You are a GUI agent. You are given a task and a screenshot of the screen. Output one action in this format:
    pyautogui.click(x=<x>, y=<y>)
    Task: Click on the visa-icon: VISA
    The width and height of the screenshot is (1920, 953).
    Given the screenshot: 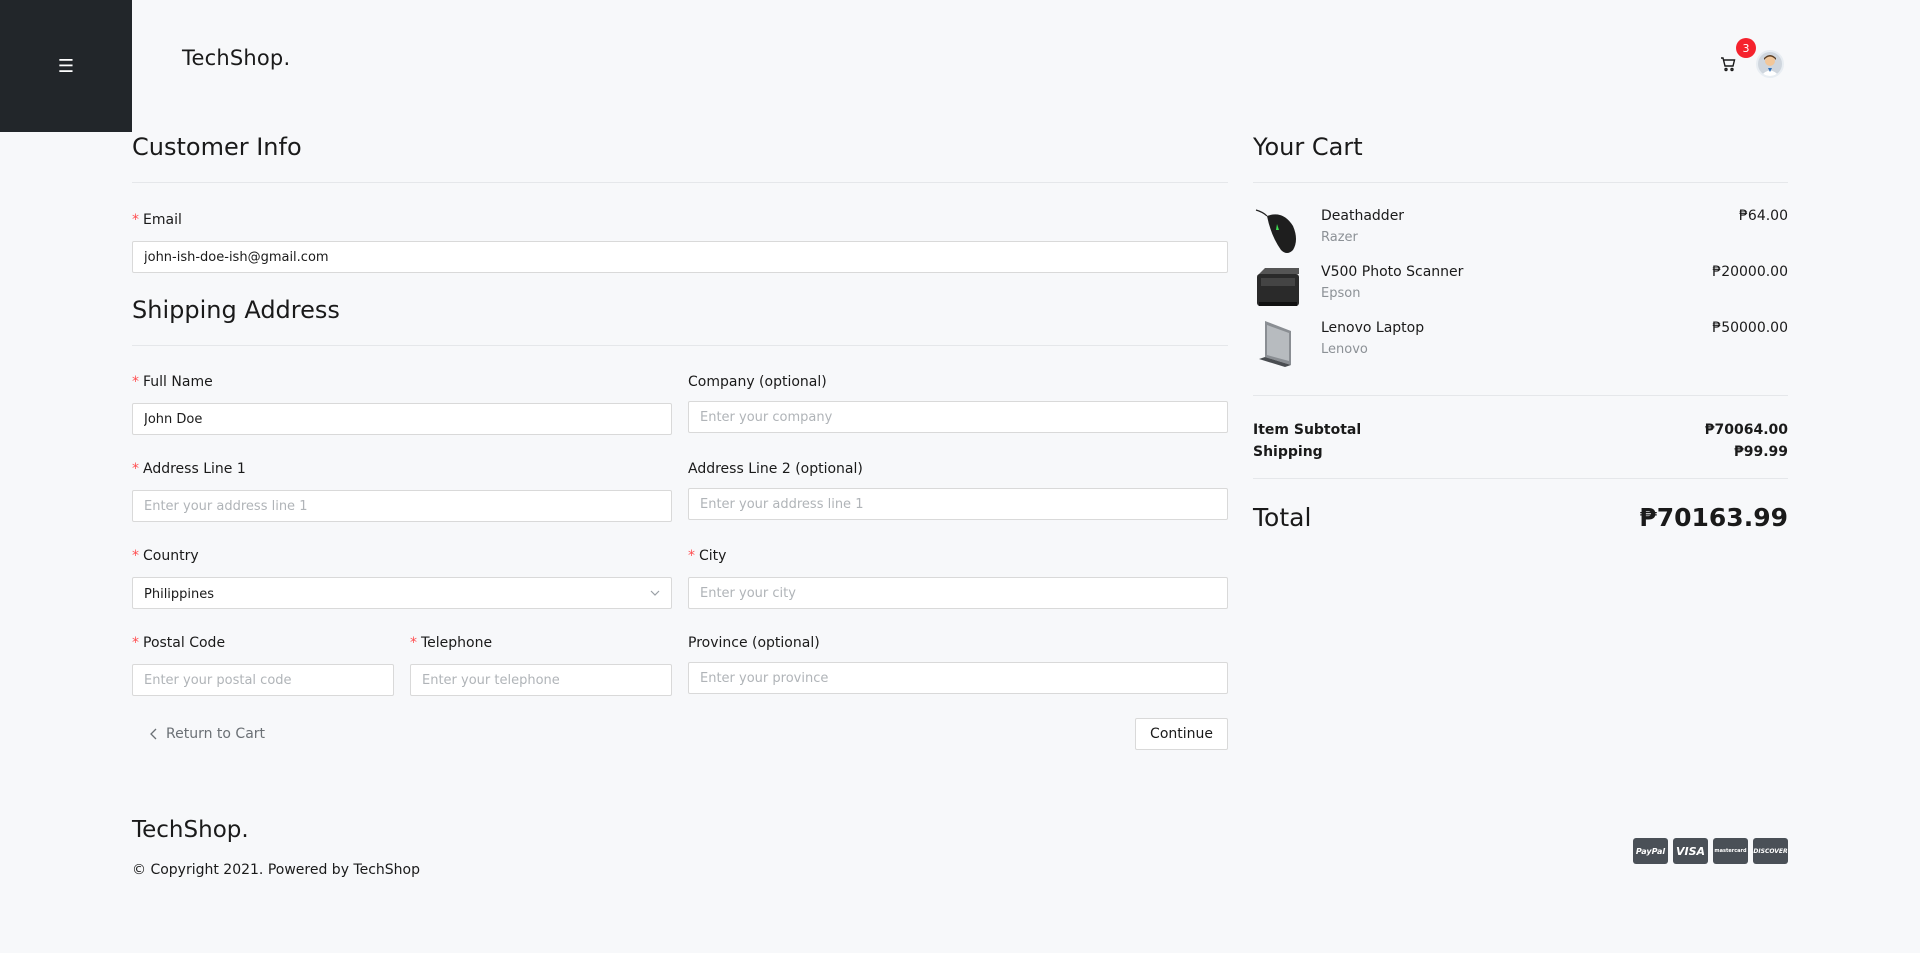 What is the action you would take?
    pyautogui.click(x=1690, y=851)
    